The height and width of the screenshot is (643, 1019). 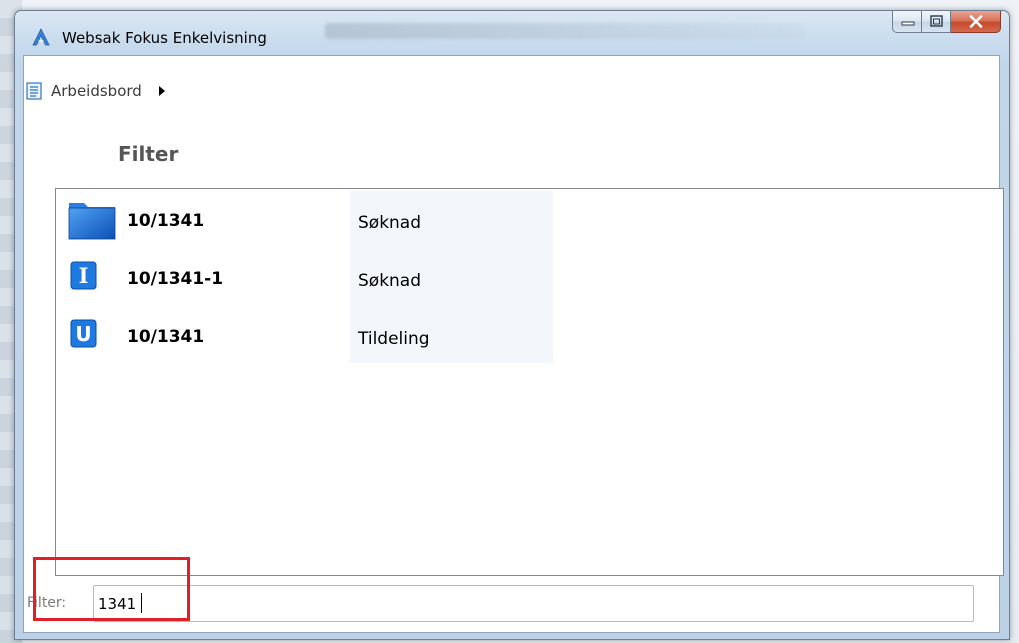 I want to click on folder-icon, so click(x=92, y=221).